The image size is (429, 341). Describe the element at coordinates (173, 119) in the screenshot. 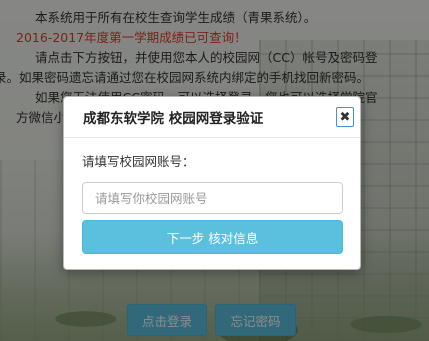

I see `dialog-title: 成都东软学院 校园网登录验证` at that location.